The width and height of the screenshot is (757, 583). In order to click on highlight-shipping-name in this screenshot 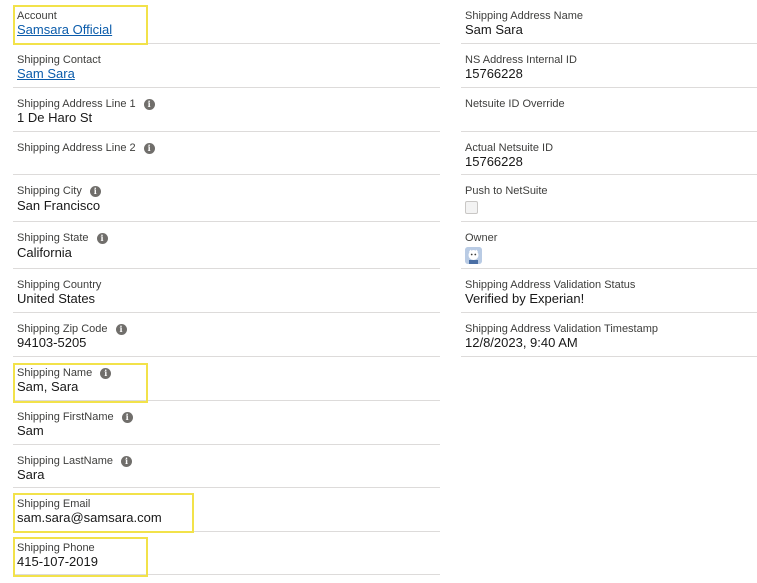, I will do `click(80, 383)`.